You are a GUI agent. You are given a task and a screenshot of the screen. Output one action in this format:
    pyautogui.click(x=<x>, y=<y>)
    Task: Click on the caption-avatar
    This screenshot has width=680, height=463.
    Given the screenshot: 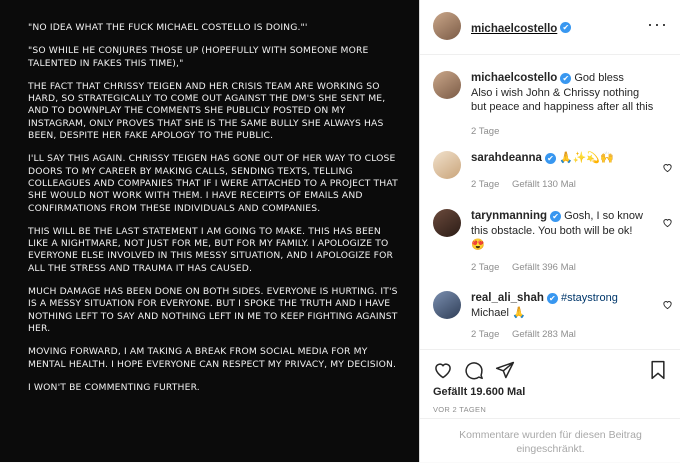 What is the action you would take?
    pyautogui.click(x=447, y=85)
    